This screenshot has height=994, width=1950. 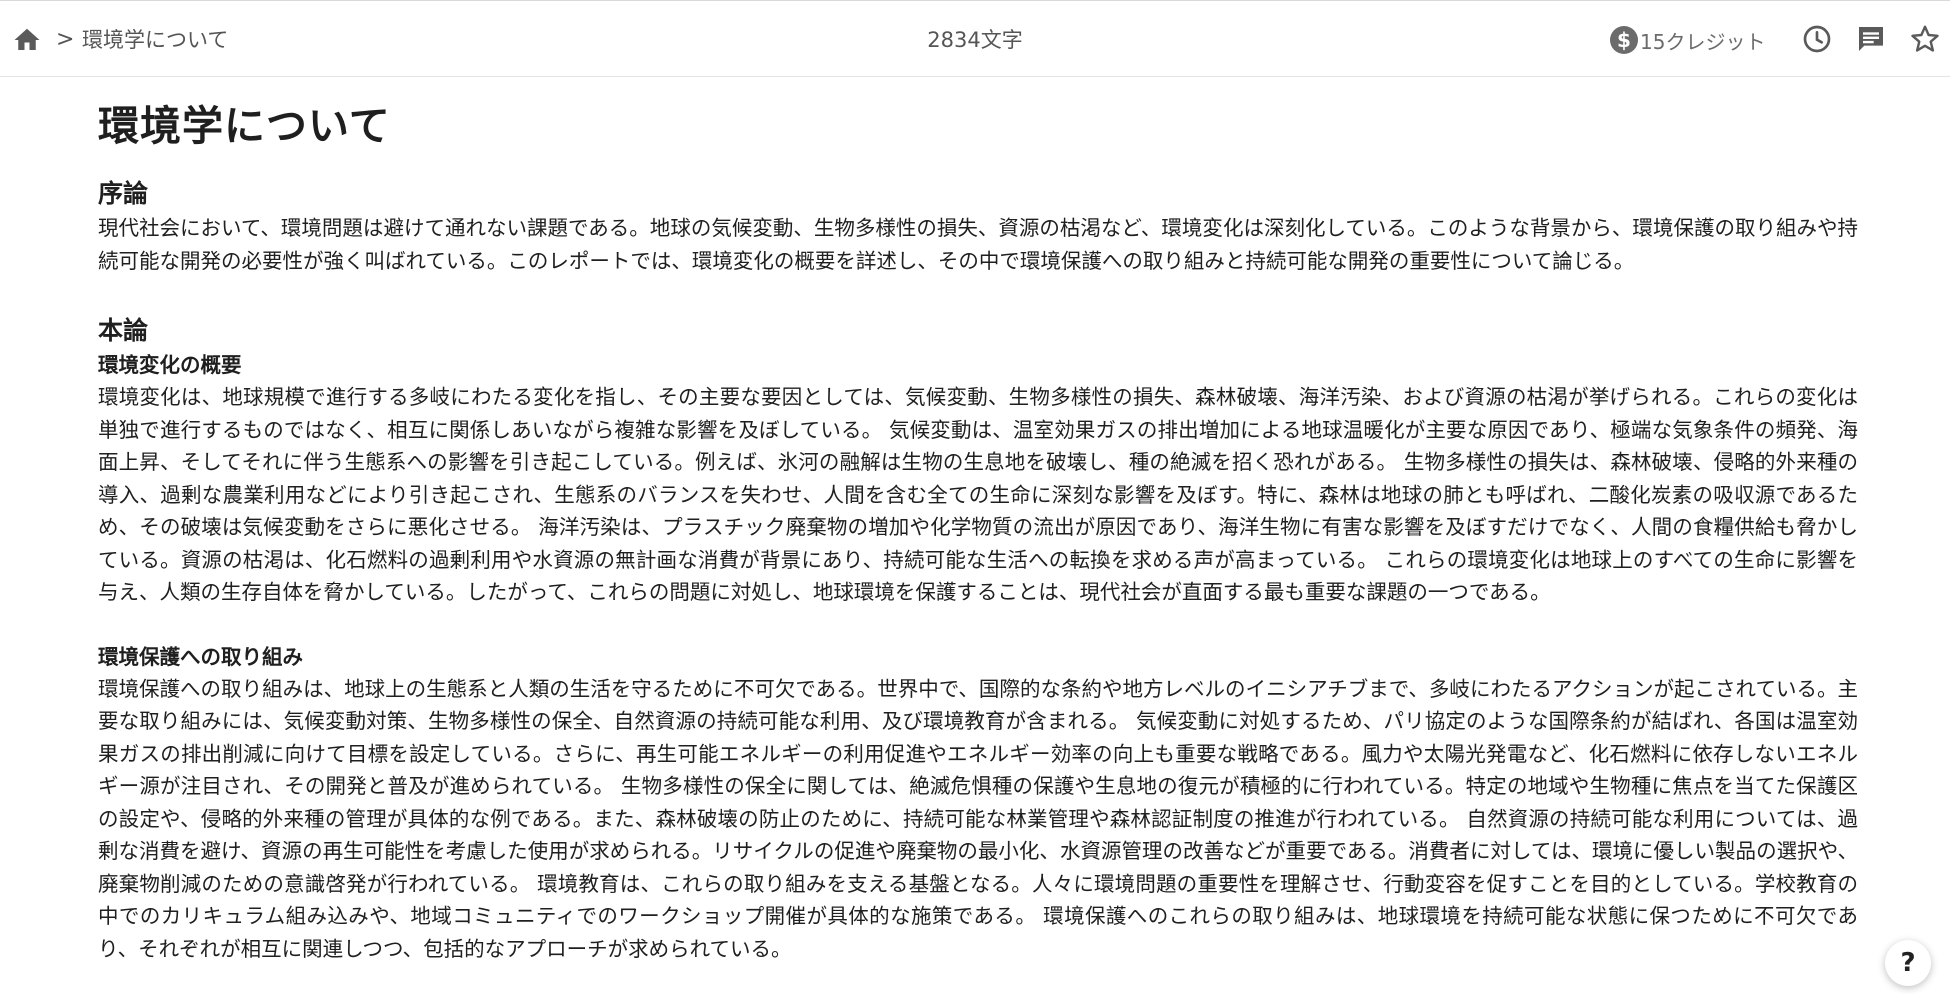 I want to click on home-icon, so click(x=27, y=39).